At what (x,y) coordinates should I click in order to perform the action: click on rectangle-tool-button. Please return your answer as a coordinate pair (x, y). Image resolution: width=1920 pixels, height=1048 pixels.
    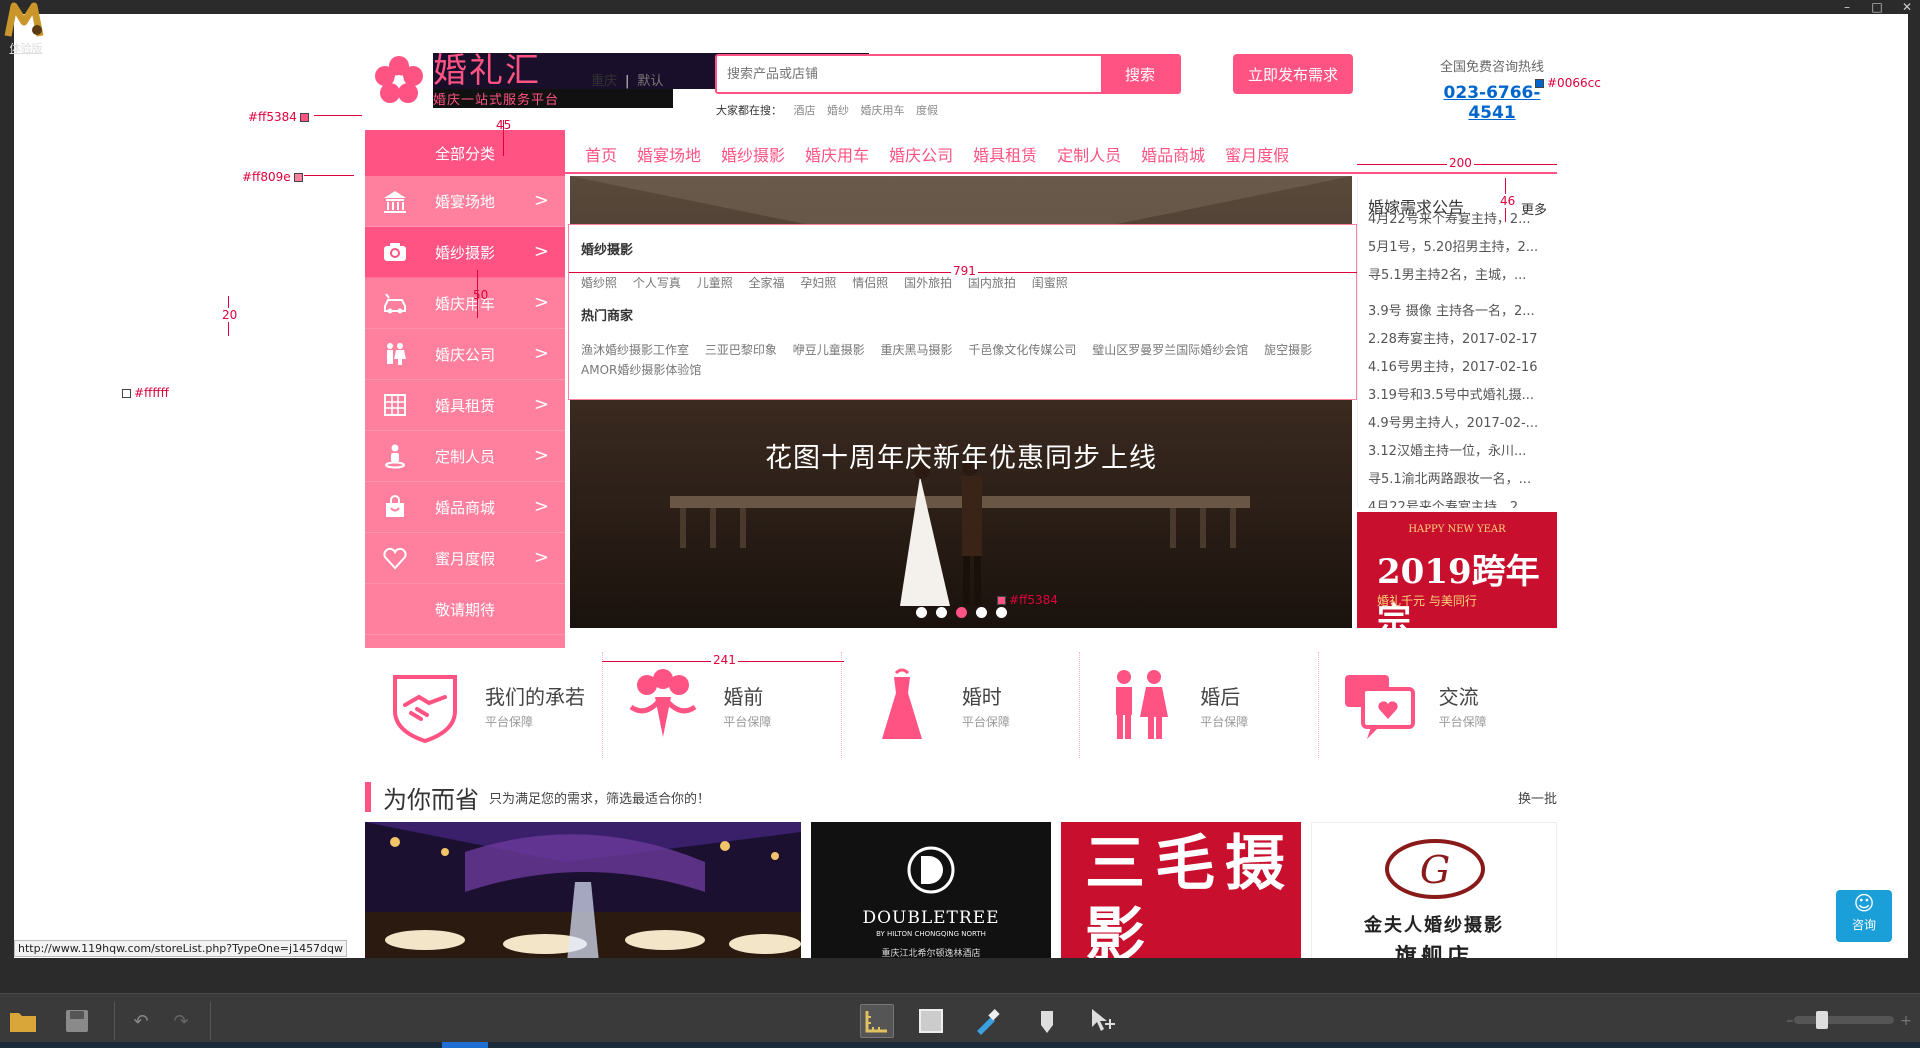
    Looking at the image, I should click on (931, 1021).